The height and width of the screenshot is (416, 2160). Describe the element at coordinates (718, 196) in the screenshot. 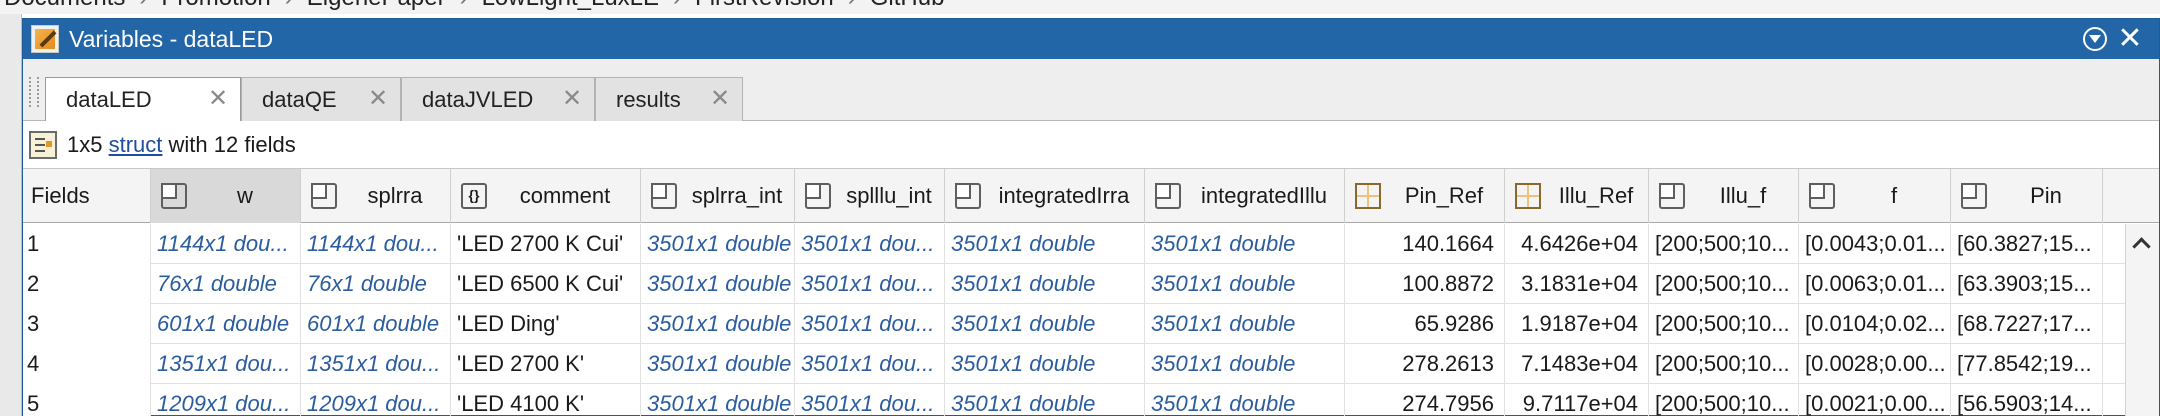

I see `column-header-splrra_int: splrra_int` at that location.